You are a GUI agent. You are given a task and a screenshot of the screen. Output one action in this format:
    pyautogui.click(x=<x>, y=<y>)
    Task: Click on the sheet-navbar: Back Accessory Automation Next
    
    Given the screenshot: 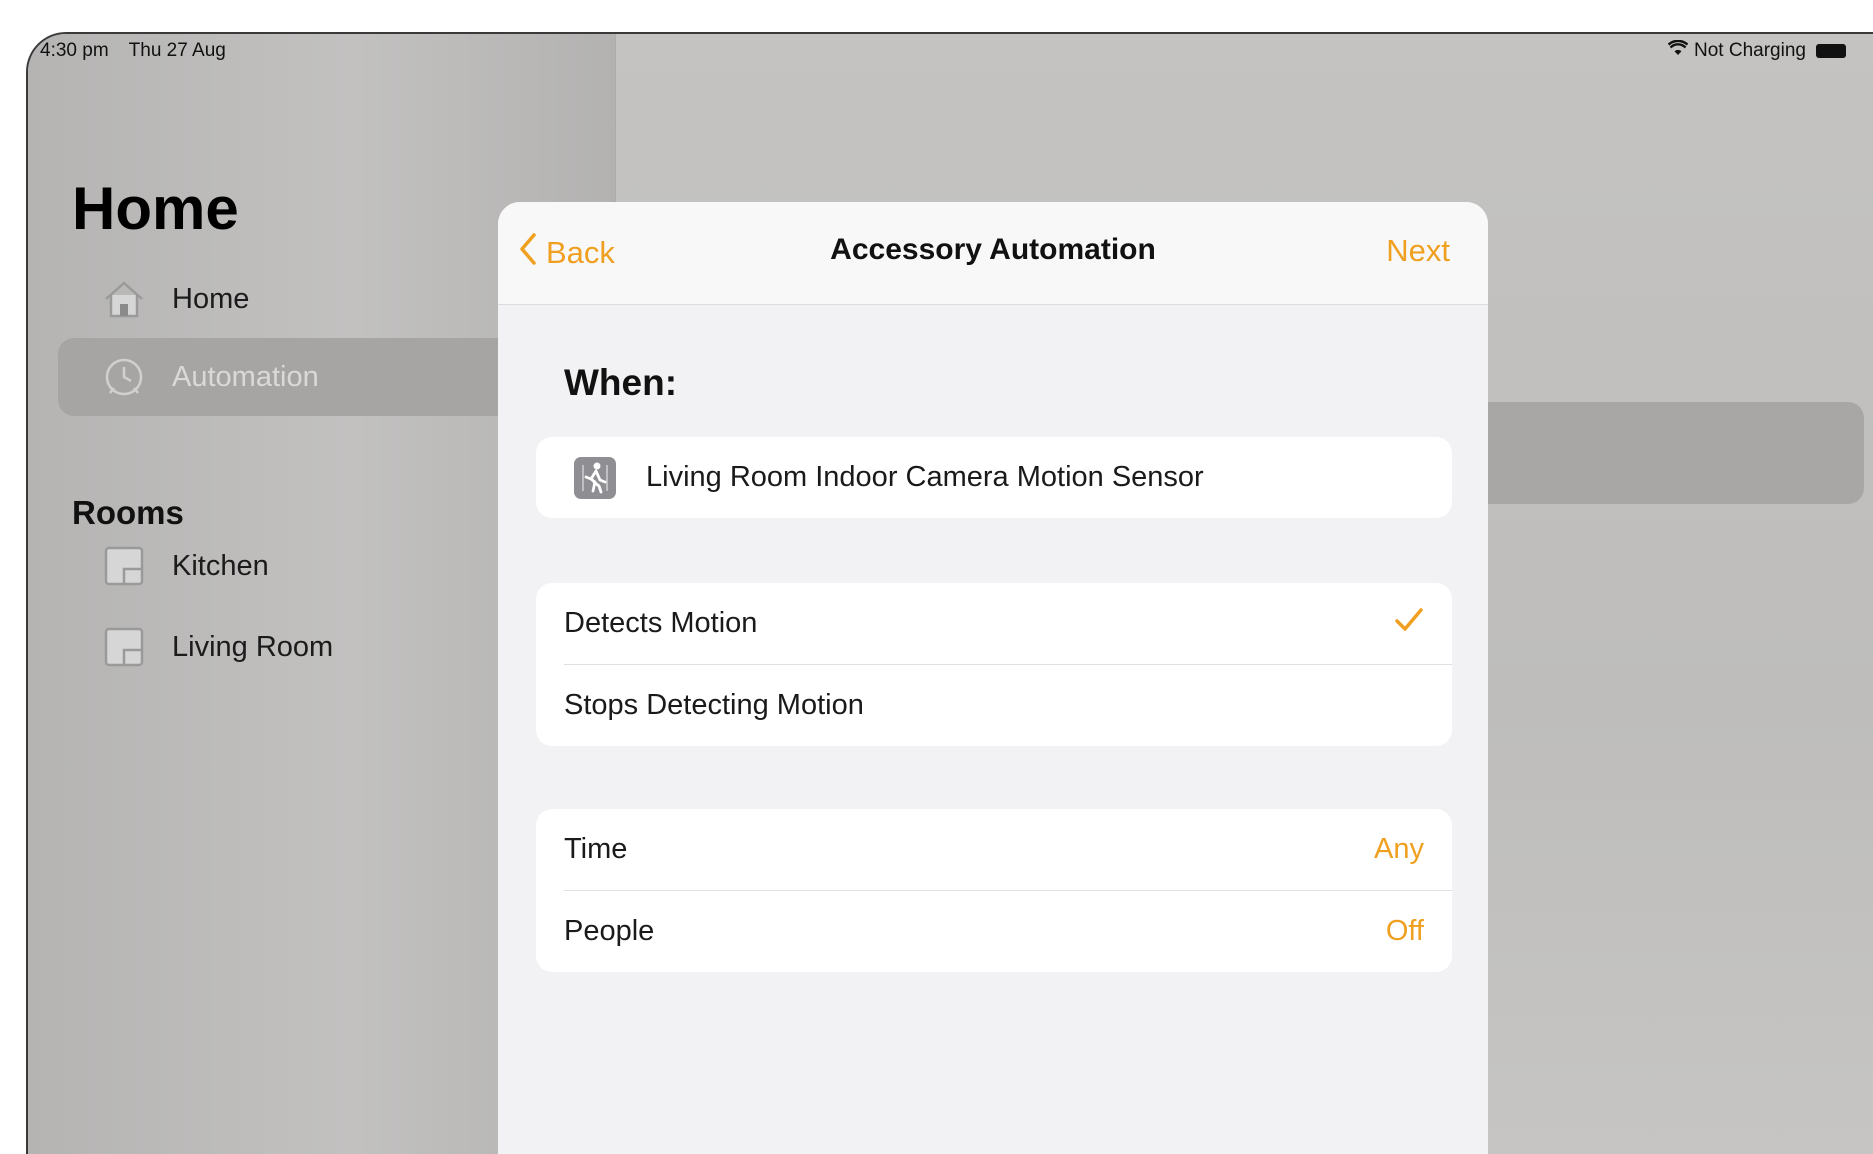 What is the action you would take?
    pyautogui.click(x=993, y=253)
    